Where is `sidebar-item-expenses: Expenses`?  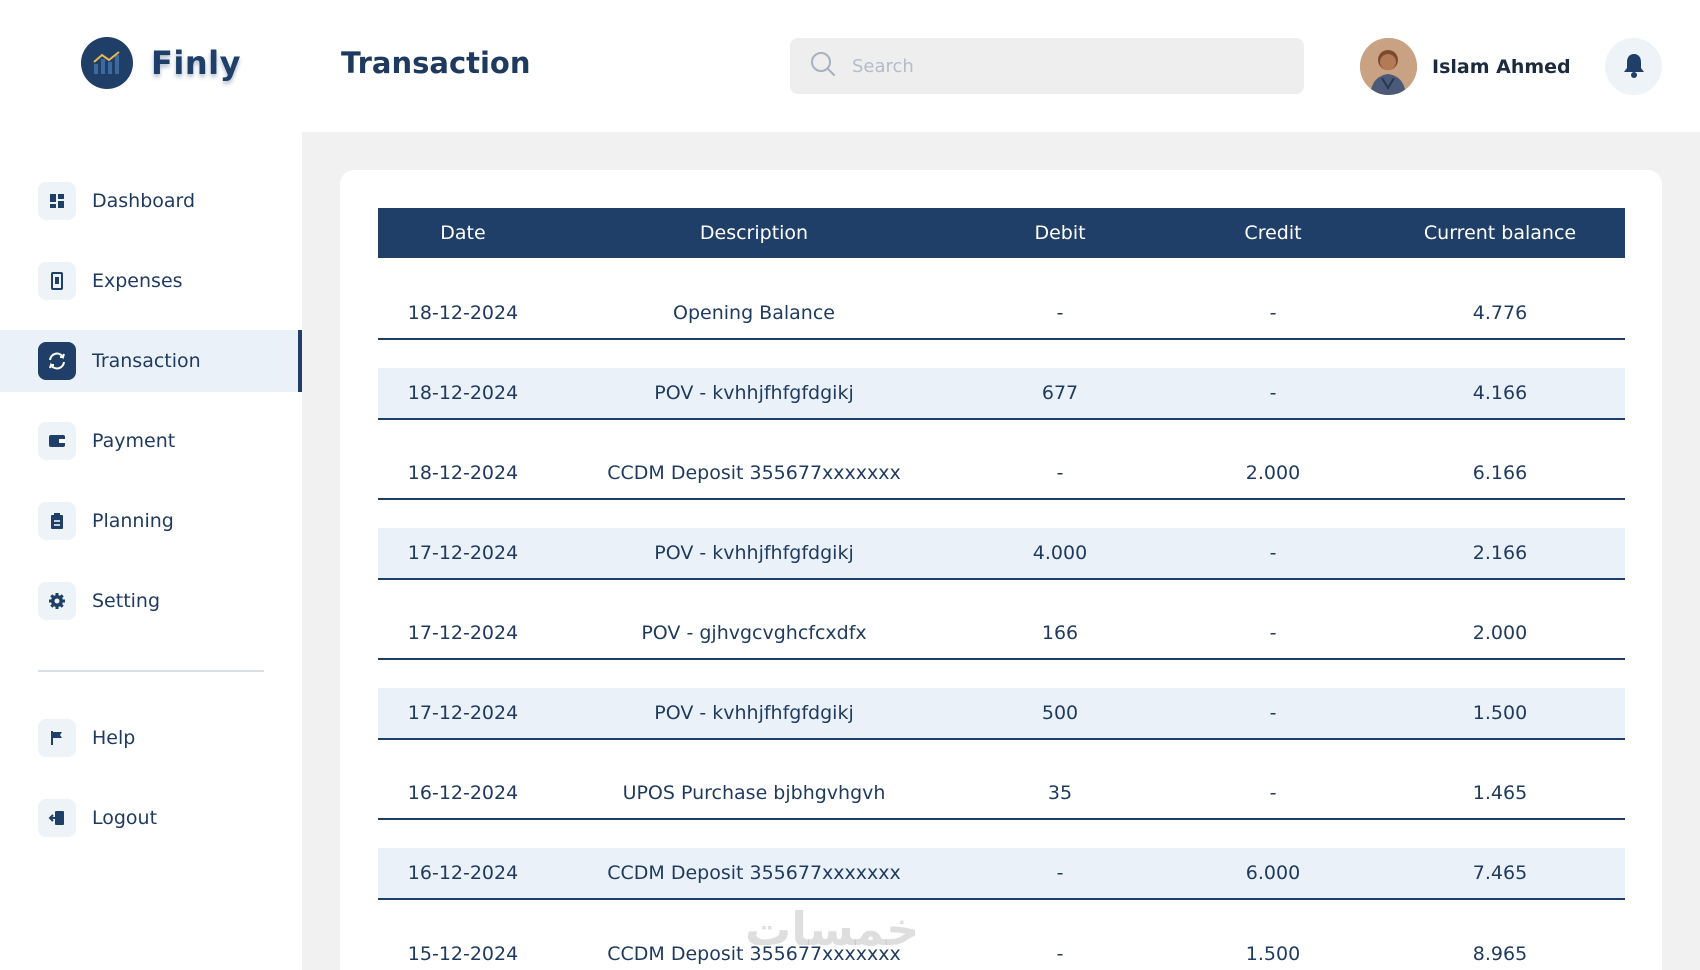 sidebar-item-expenses: Expenses is located at coordinates (151, 281).